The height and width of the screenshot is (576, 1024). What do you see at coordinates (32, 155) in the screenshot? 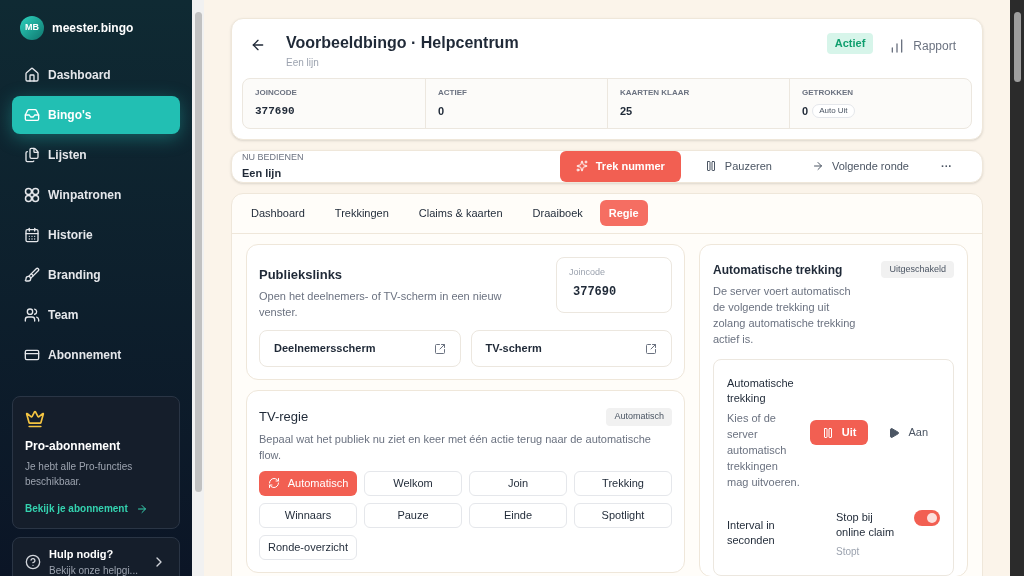
I see `documents-icon` at bounding box center [32, 155].